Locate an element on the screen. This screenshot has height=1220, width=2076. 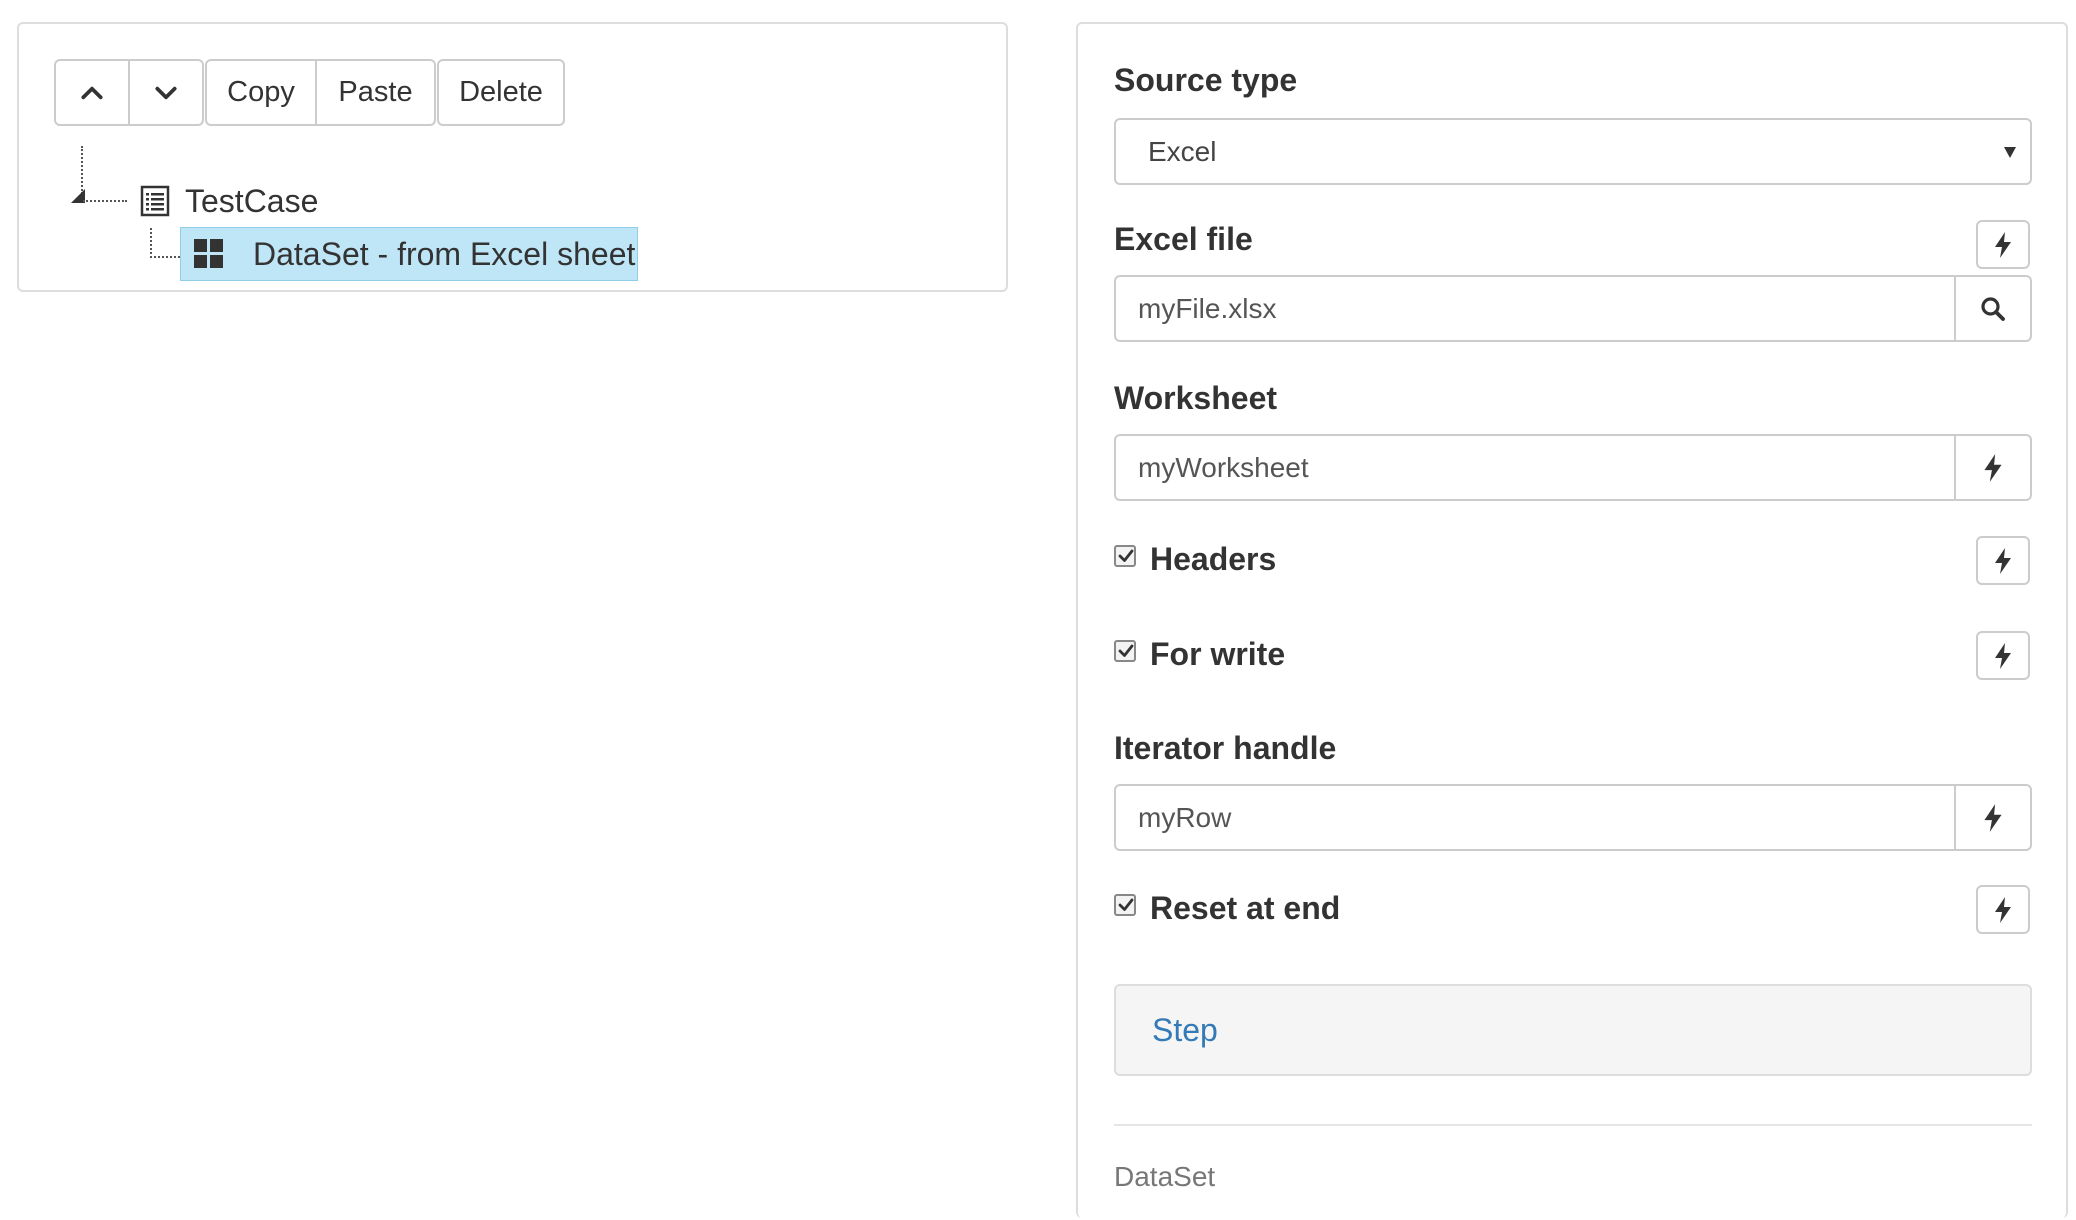
reset-at-end-checkbox is located at coordinates (1125, 904).